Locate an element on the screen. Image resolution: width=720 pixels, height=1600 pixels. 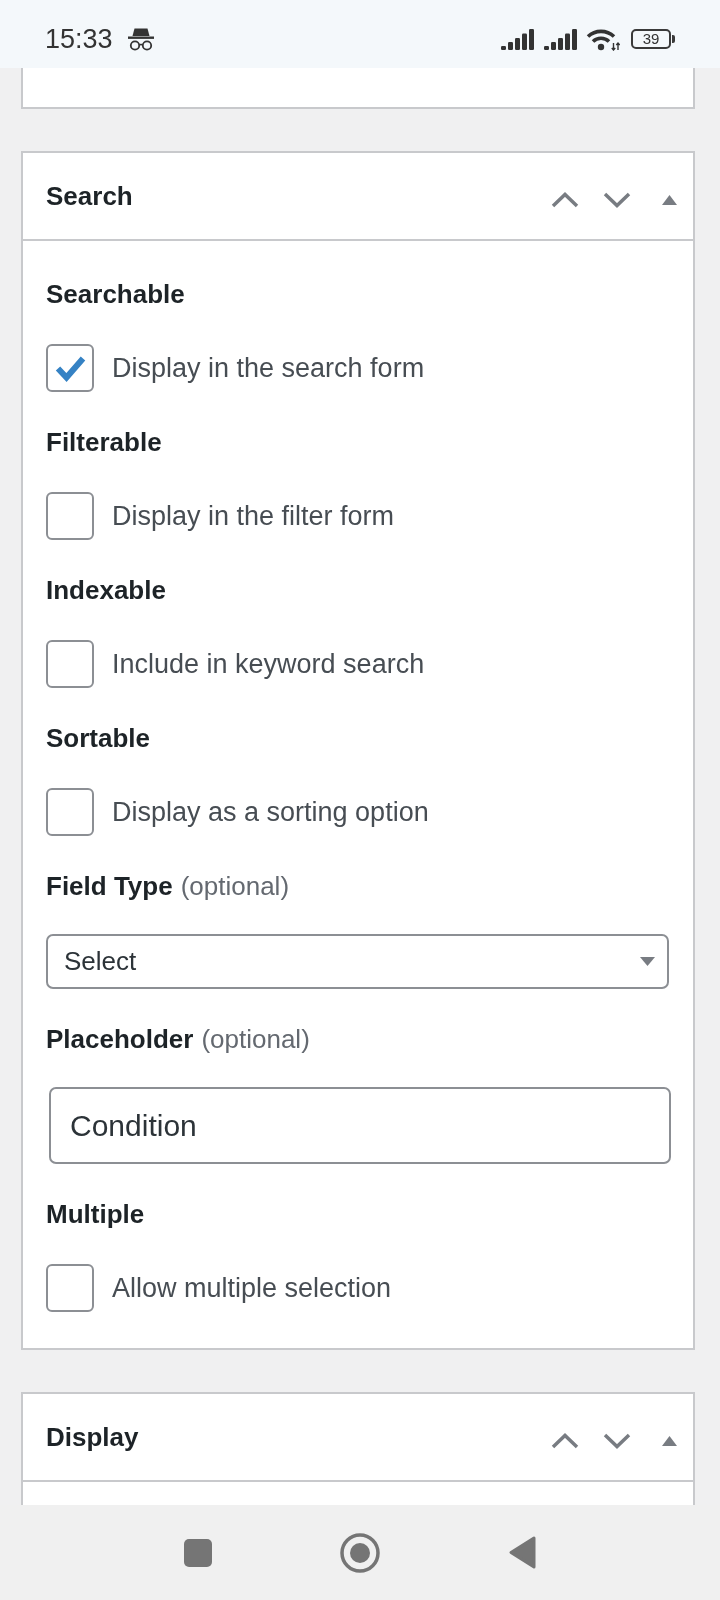
field-label: Placeholder is located at coordinates (120, 1039).